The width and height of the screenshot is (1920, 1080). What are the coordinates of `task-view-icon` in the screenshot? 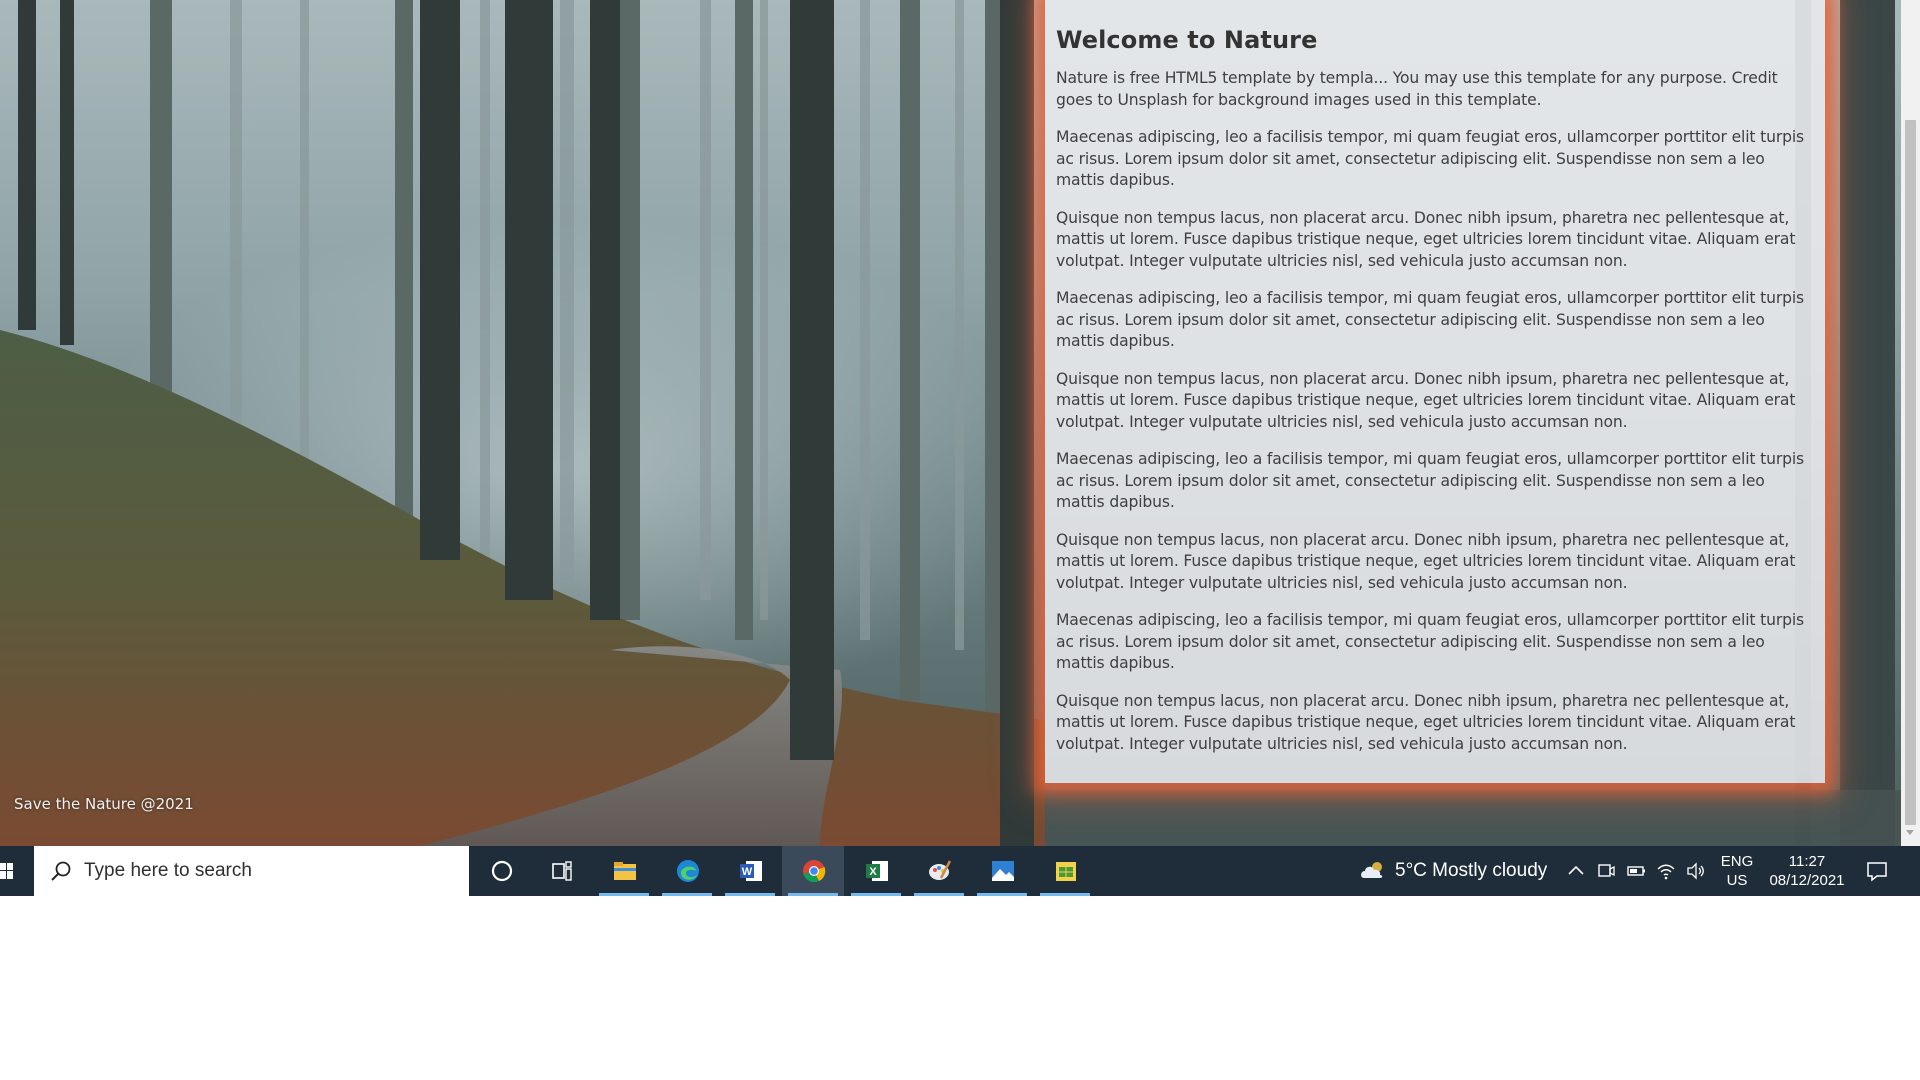 It's located at (562, 871).